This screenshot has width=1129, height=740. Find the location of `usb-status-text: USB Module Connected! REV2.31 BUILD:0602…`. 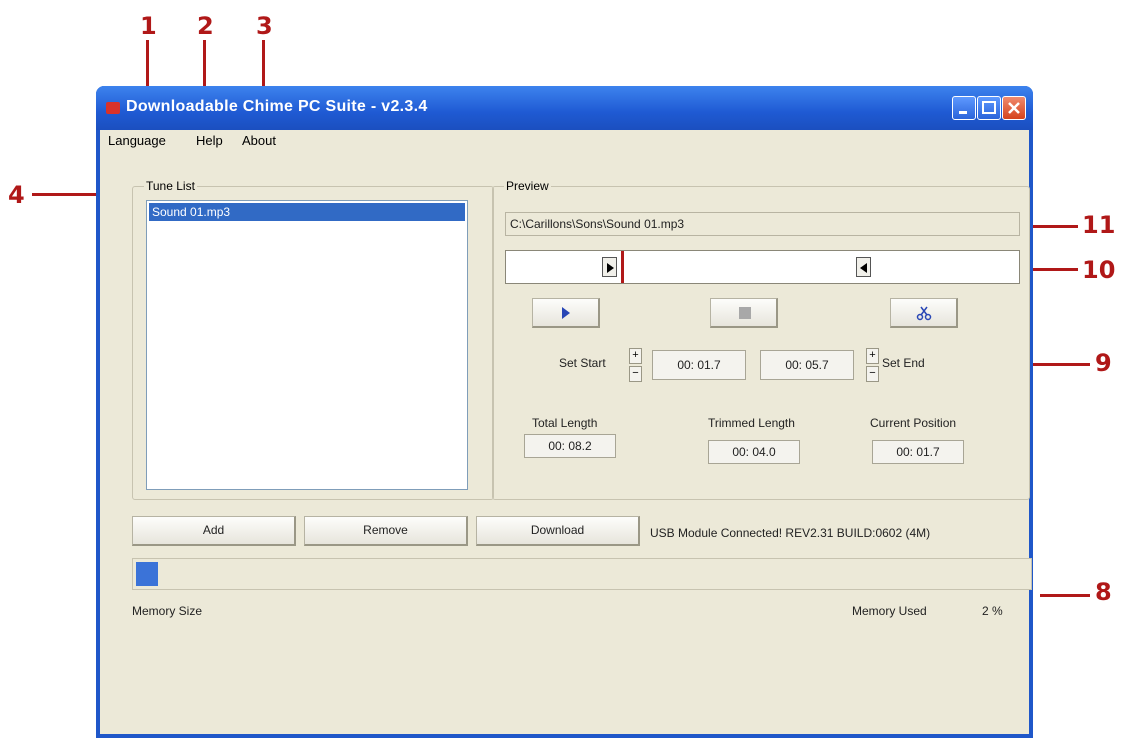

usb-status-text: USB Module Connected! REV2.31 BUILD:0602… is located at coordinates (790, 533).